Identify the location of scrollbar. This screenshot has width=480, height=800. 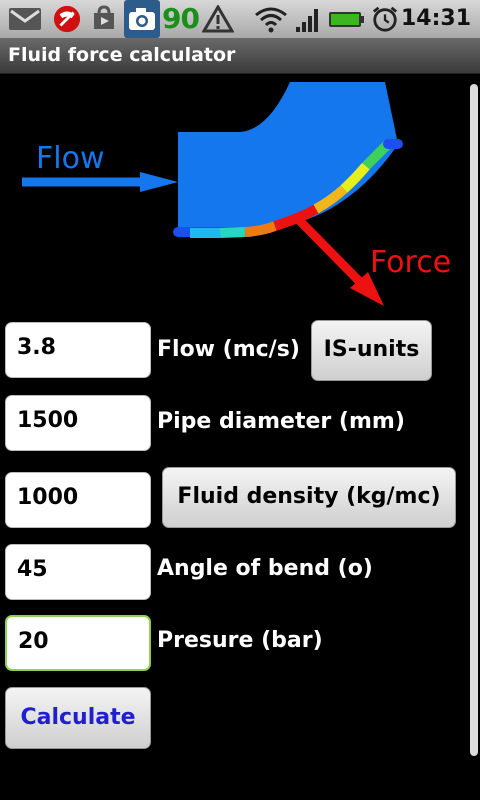
(474, 420).